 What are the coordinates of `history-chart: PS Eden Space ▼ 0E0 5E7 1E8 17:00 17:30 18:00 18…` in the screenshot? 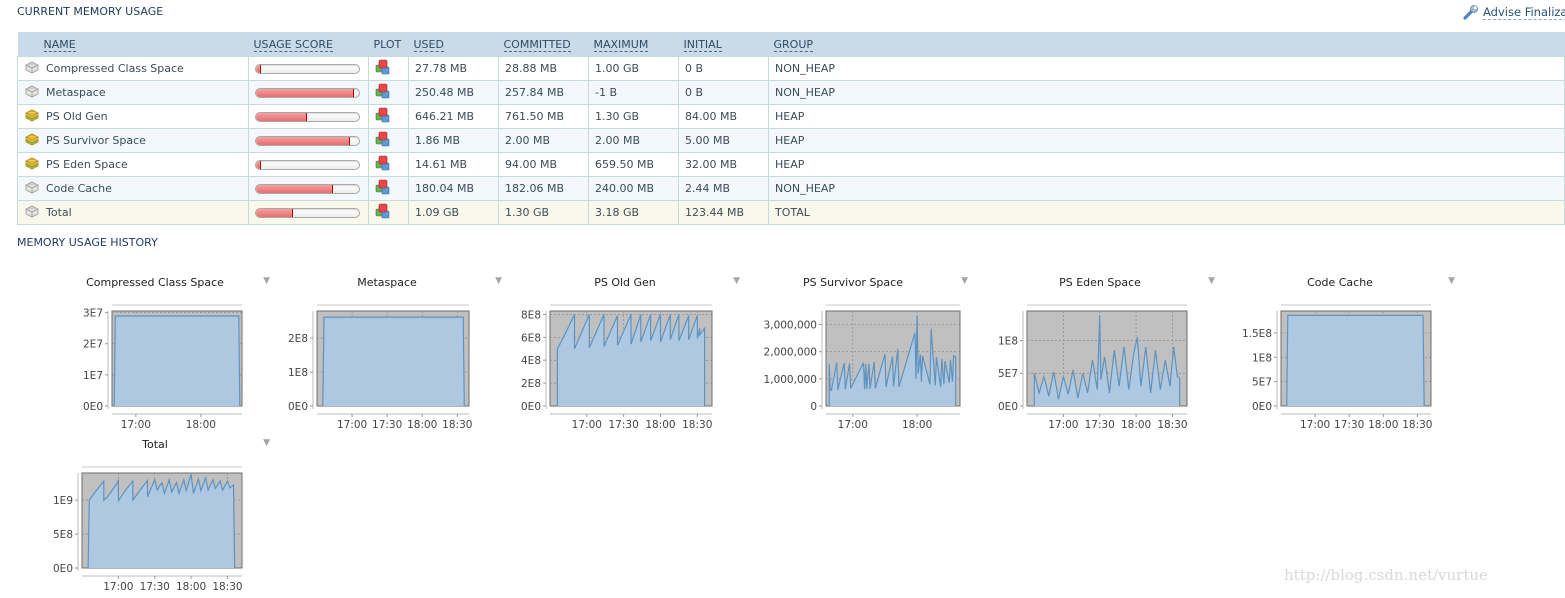 It's located at (1100, 356).